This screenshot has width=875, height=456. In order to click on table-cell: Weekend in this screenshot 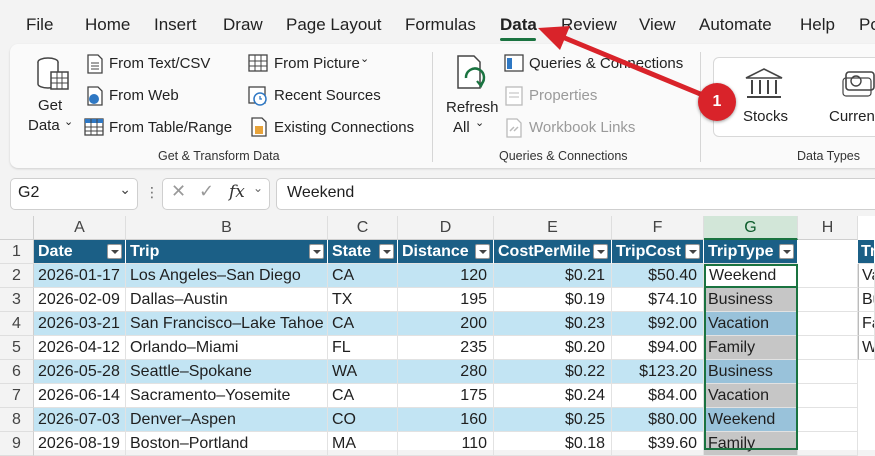, I will do `click(751, 420)`.